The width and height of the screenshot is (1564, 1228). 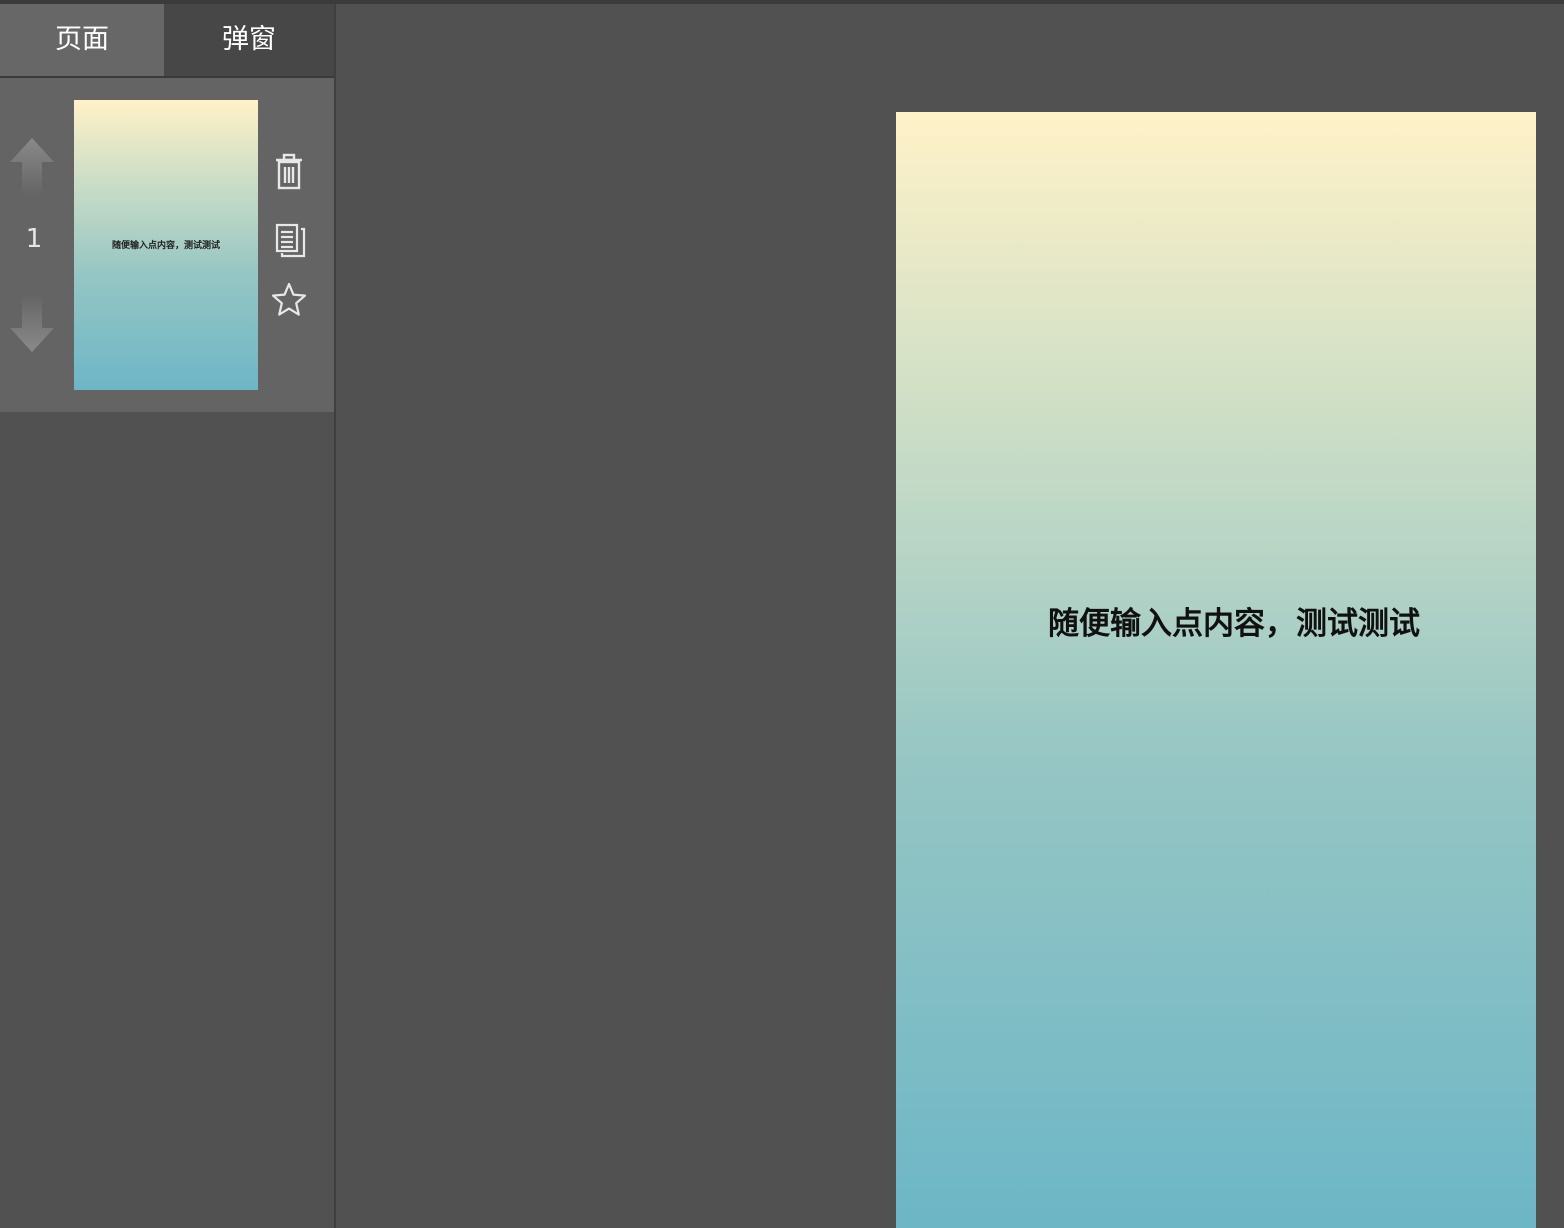 I want to click on copy-icon, so click(x=289, y=240).